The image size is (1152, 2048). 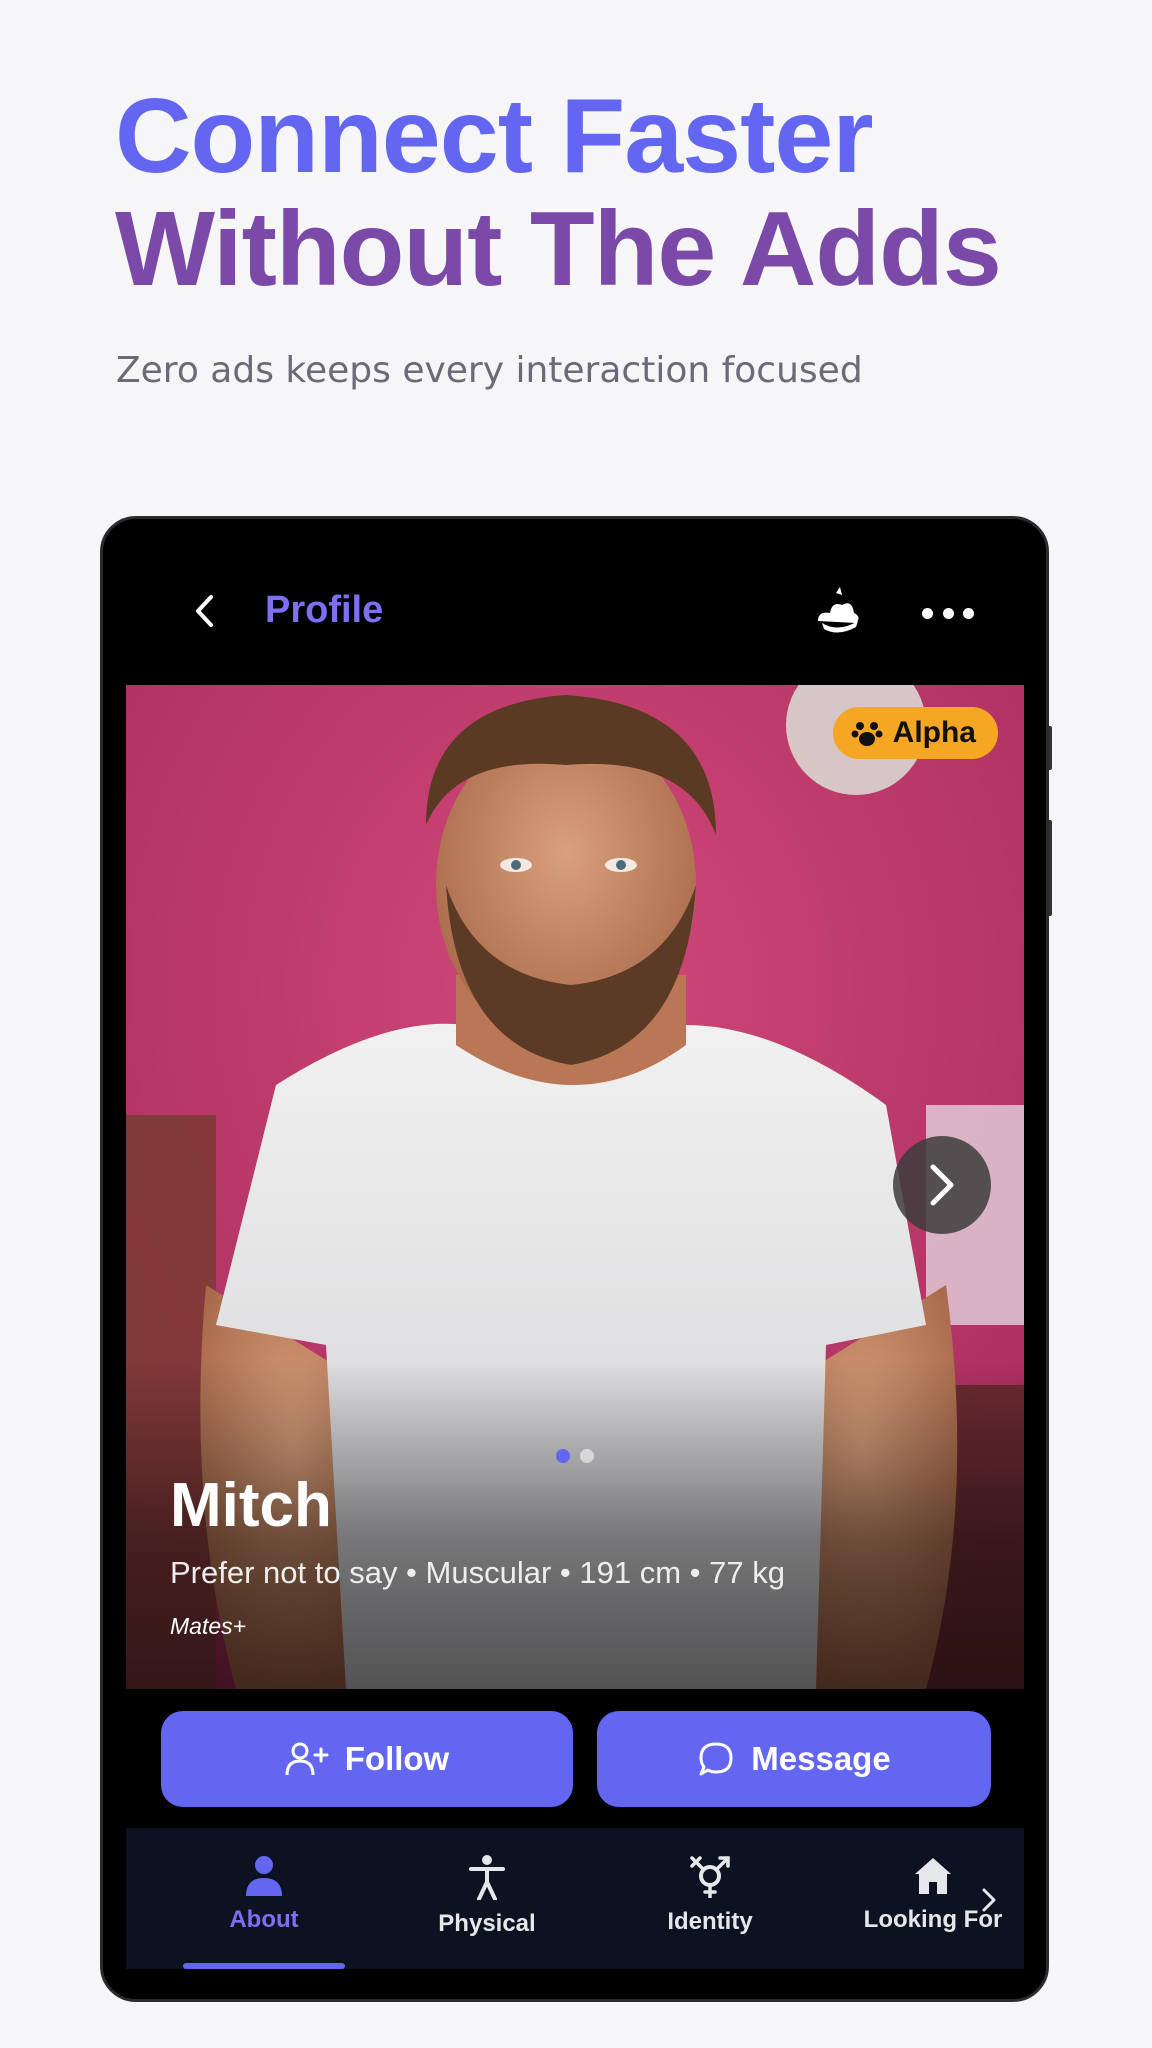 What do you see at coordinates (487, 1923) in the screenshot?
I see `tab-physical-label: Physical` at bounding box center [487, 1923].